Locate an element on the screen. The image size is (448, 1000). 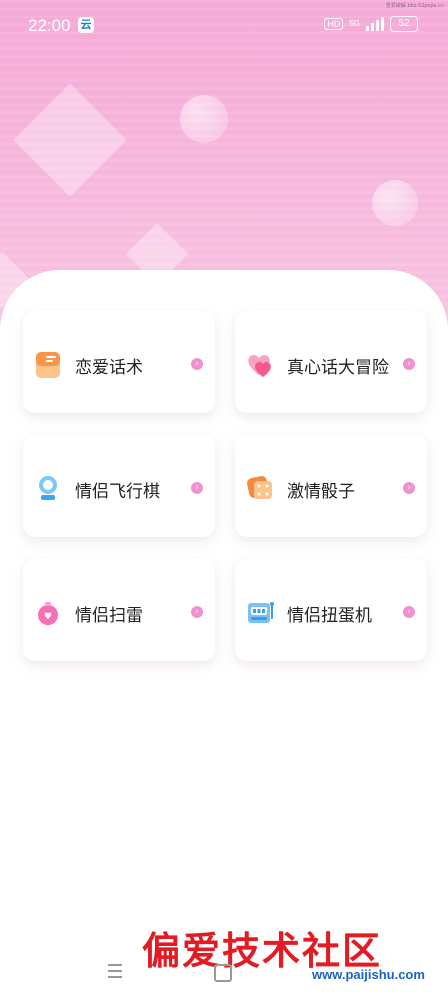
bomb-icon is located at coordinates (48, 613).